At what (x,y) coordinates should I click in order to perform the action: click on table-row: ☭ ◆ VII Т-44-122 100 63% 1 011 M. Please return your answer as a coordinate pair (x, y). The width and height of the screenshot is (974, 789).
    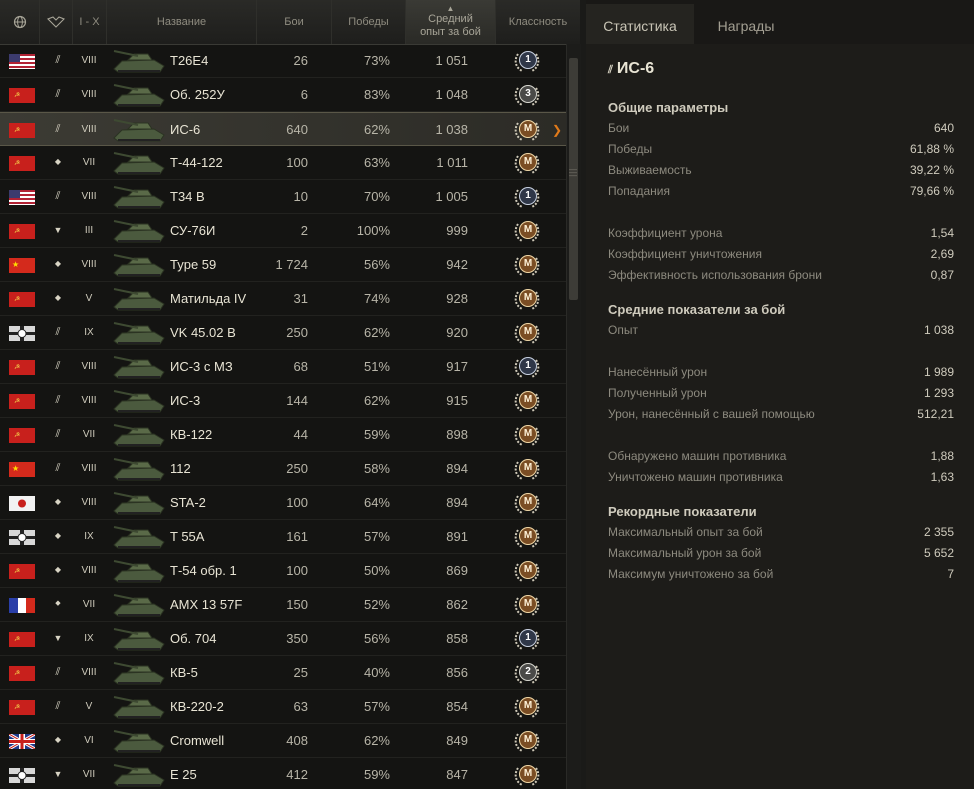
    Looking at the image, I should click on (283, 163).